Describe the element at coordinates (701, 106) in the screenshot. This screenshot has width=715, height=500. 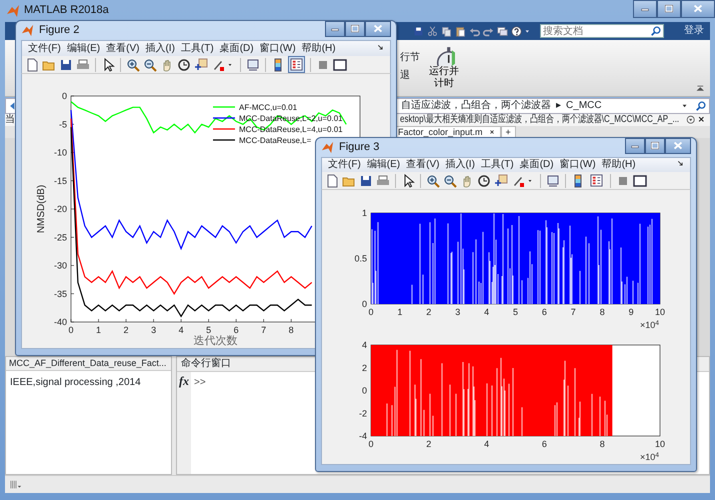
I see `search-icon` at that location.